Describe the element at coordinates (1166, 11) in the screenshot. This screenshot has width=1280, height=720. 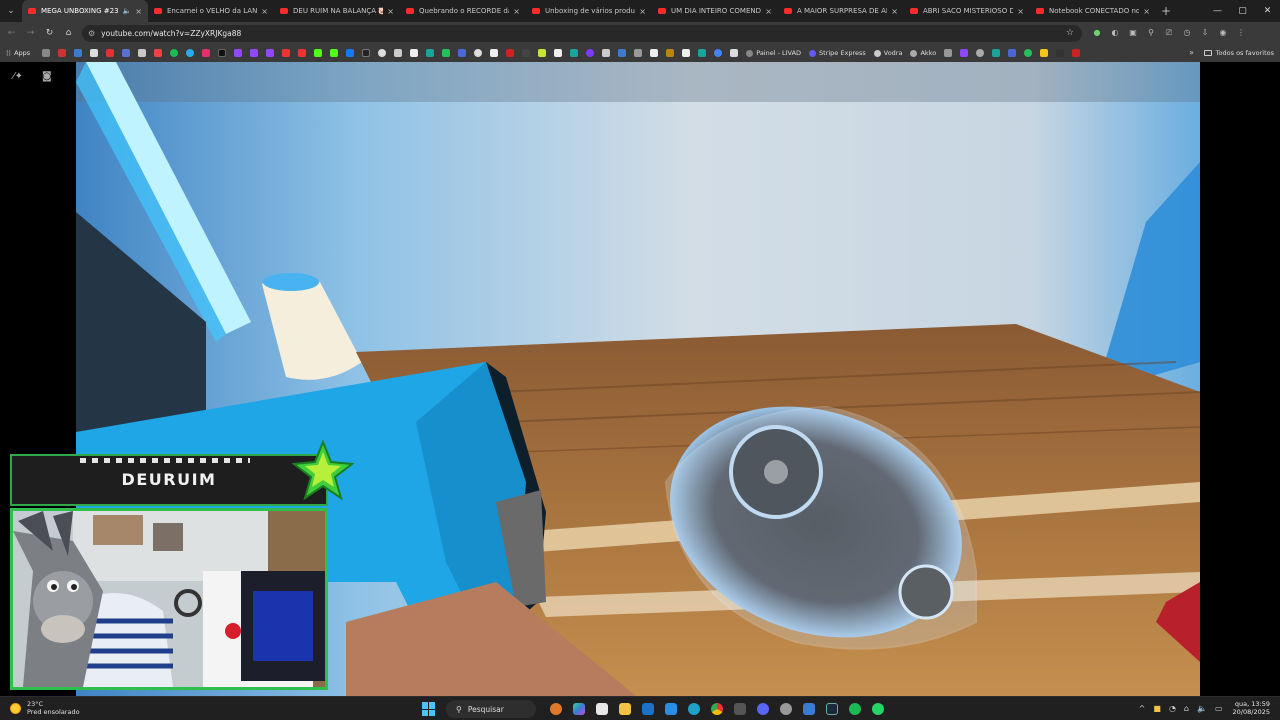
I see `new-tab-button: +` at that location.